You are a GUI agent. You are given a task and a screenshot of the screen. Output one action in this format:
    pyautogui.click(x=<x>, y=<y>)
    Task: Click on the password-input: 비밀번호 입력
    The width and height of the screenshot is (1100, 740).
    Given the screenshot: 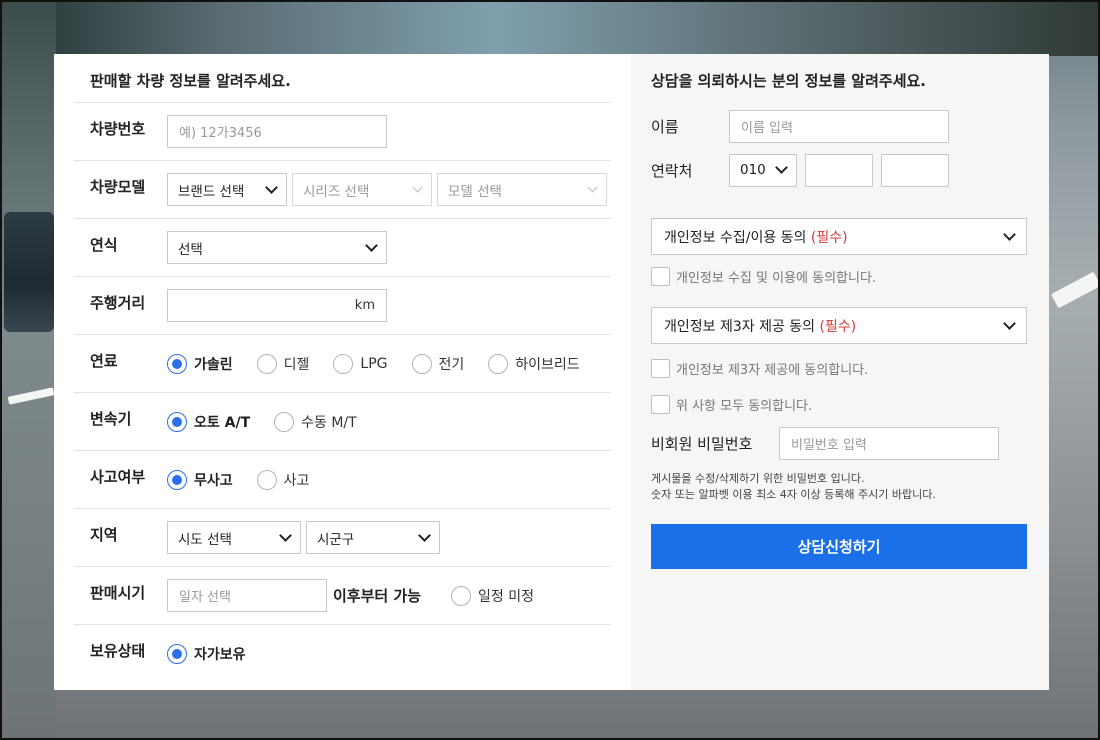 What is the action you would take?
    pyautogui.click(x=889, y=443)
    